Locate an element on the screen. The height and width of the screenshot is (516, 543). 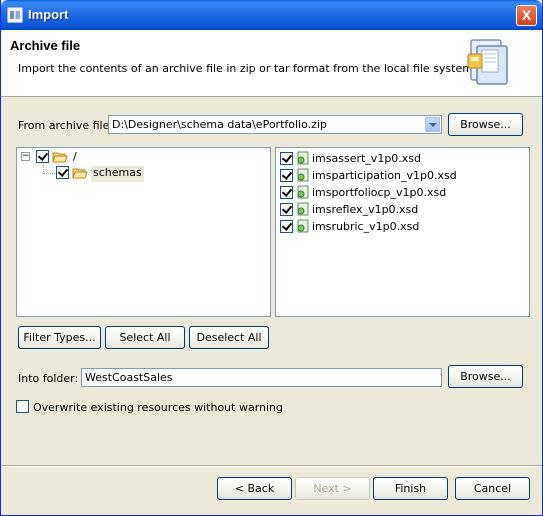
select-all-button: Select All is located at coordinates (145, 337).